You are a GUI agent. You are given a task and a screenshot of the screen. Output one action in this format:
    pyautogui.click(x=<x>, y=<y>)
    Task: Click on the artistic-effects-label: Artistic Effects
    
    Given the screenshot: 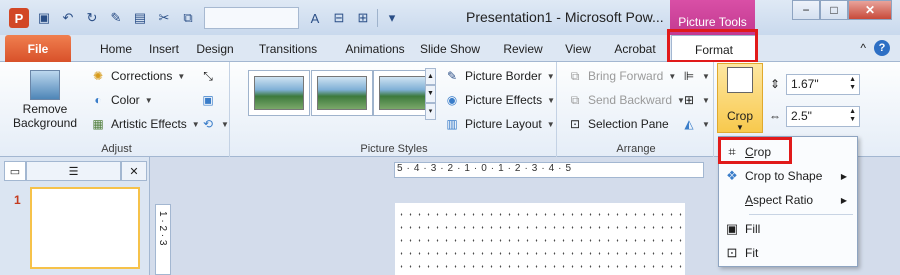 What is the action you would take?
    pyautogui.click(x=149, y=124)
    